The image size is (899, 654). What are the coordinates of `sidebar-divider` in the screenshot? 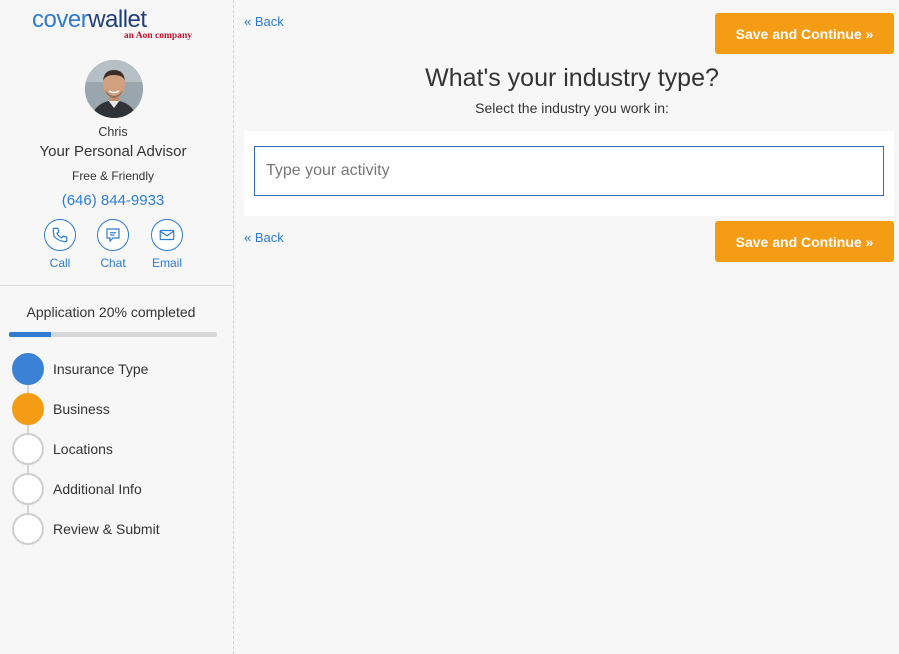 It's located at (116, 285).